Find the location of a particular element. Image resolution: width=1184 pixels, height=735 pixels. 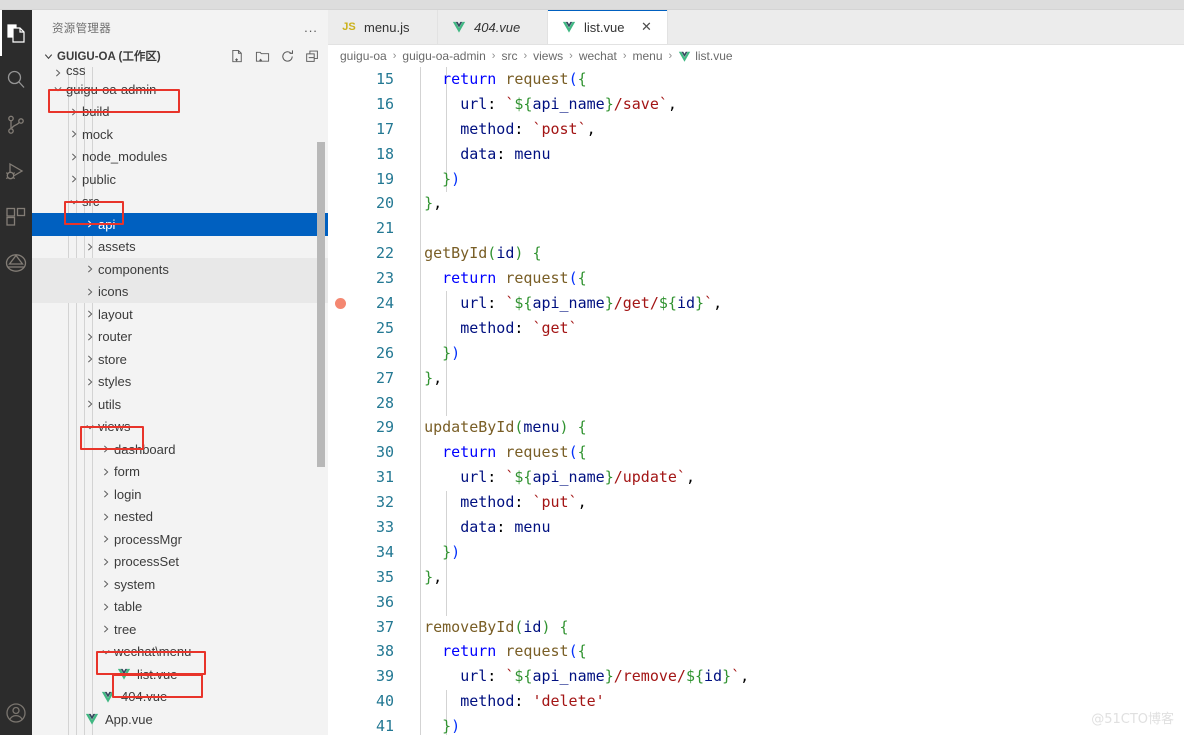

tree-folder-build: build is located at coordinates (180, 112).